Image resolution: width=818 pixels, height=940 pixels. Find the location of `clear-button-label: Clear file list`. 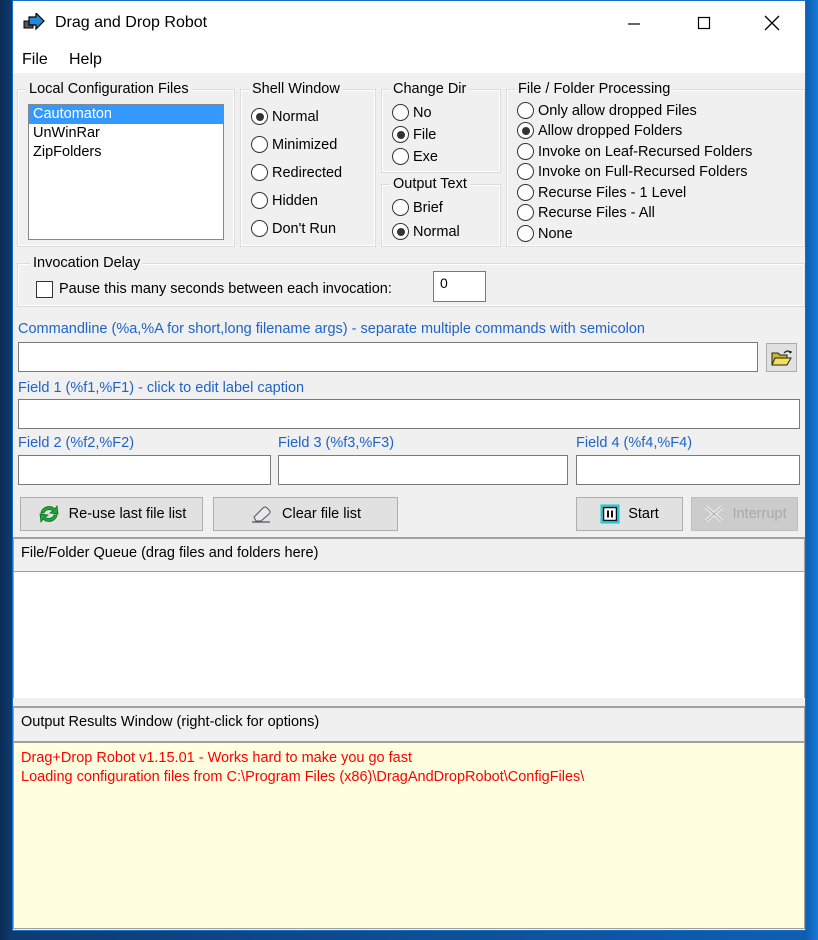

clear-button-label: Clear file list is located at coordinates (321, 514).